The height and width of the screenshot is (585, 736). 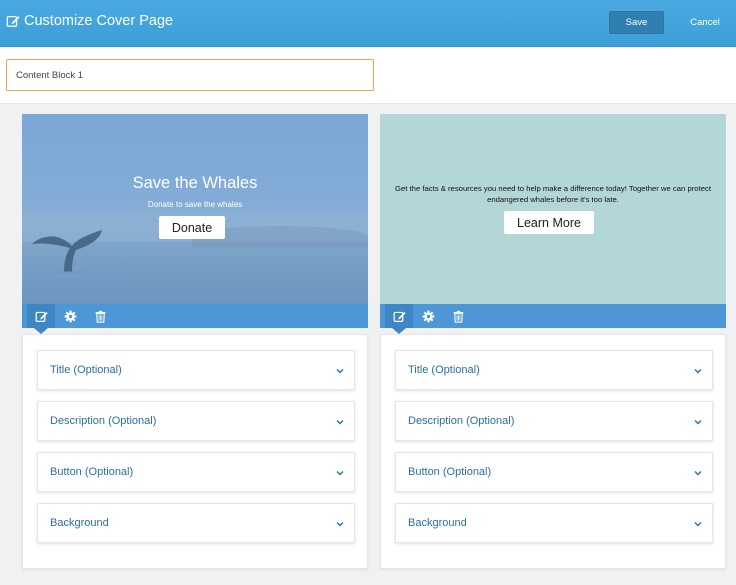 I want to click on whale-tail-image, so click(x=67, y=251).